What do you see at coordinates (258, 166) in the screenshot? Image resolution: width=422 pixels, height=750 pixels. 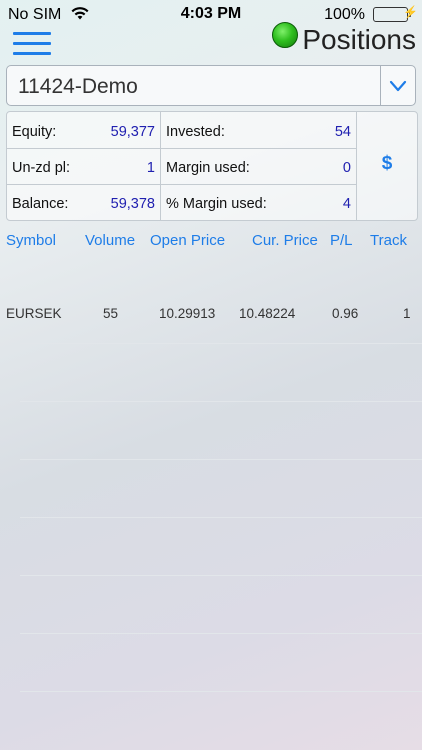 I see `margin-used-cell: Margin used: 0` at bounding box center [258, 166].